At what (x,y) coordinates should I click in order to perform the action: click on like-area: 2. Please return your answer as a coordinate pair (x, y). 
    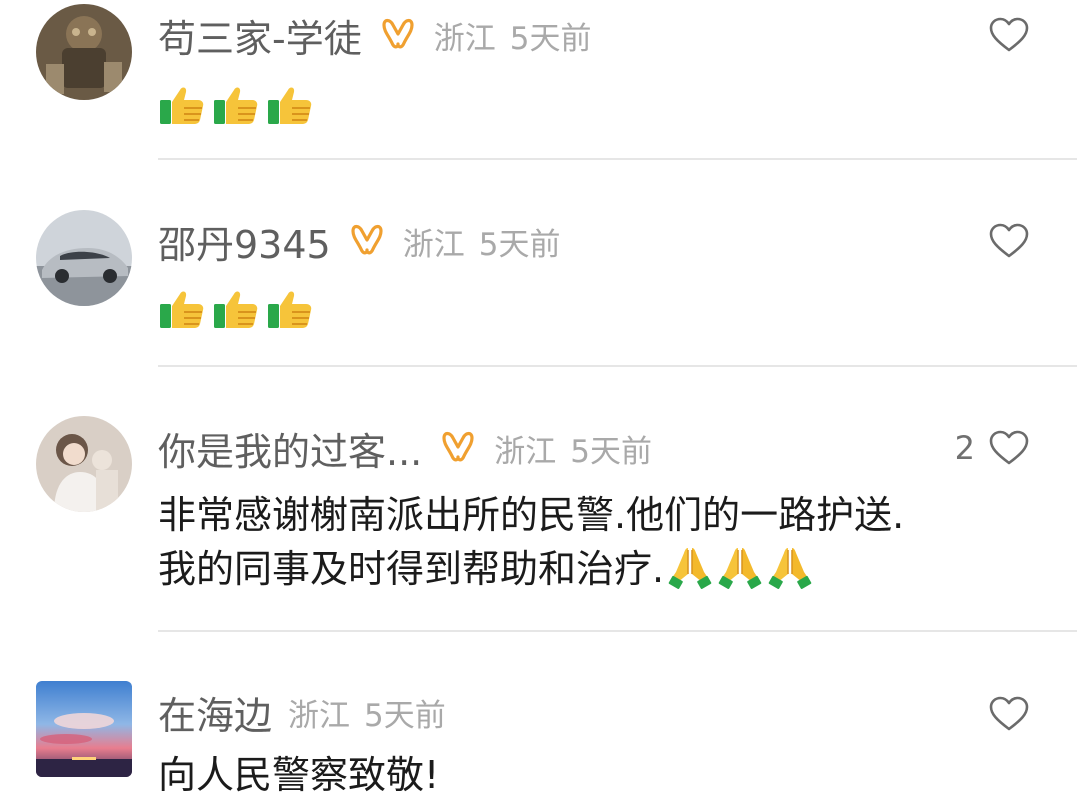
    Looking at the image, I should click on (992, 448).